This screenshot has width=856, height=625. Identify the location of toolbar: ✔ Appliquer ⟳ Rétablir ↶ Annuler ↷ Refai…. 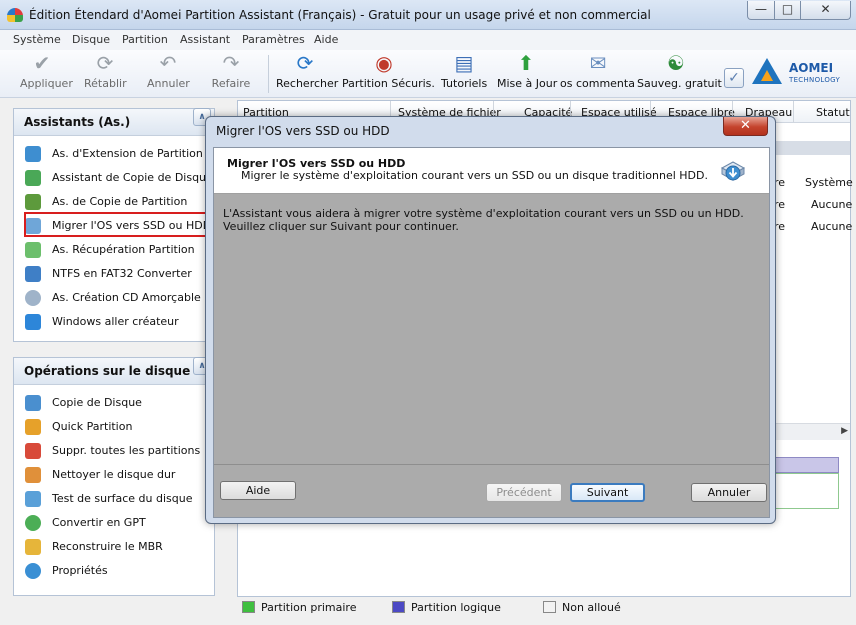
(428, 74).